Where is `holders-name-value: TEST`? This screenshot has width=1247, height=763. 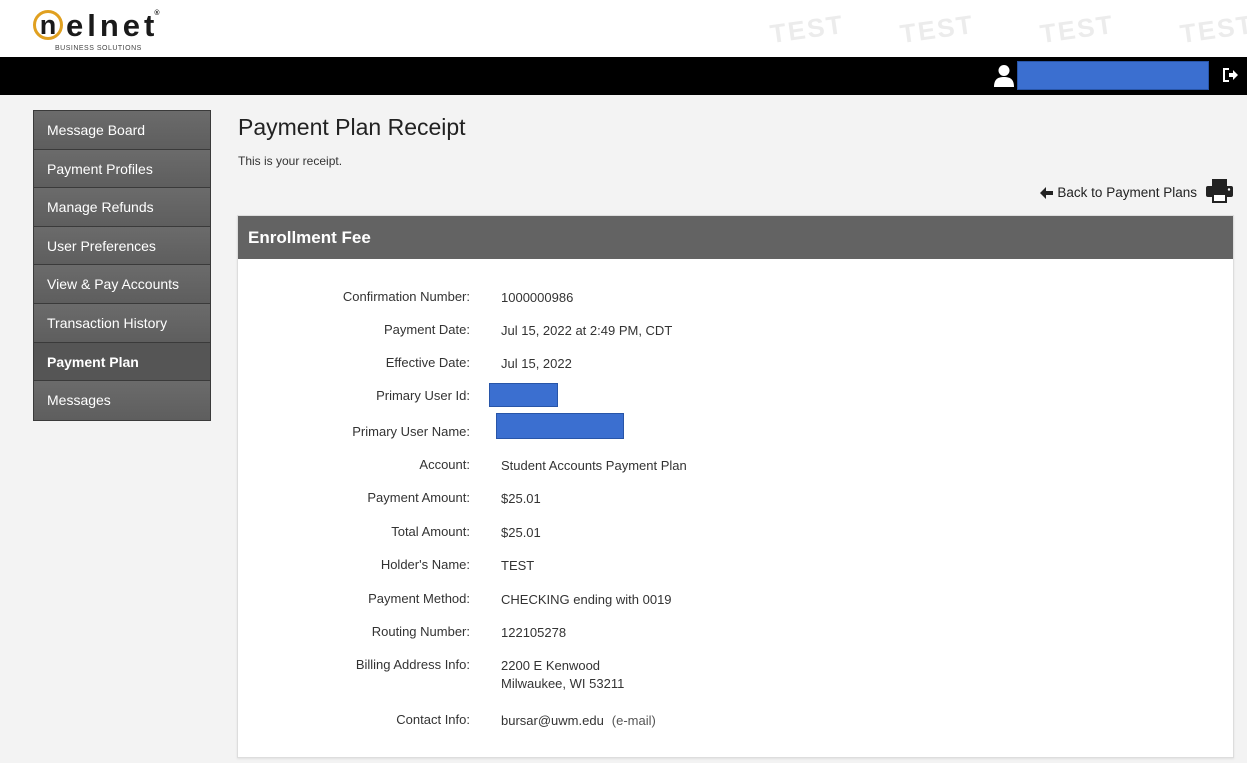 holders-name-value: TEST is located at coordinates (518, 565).